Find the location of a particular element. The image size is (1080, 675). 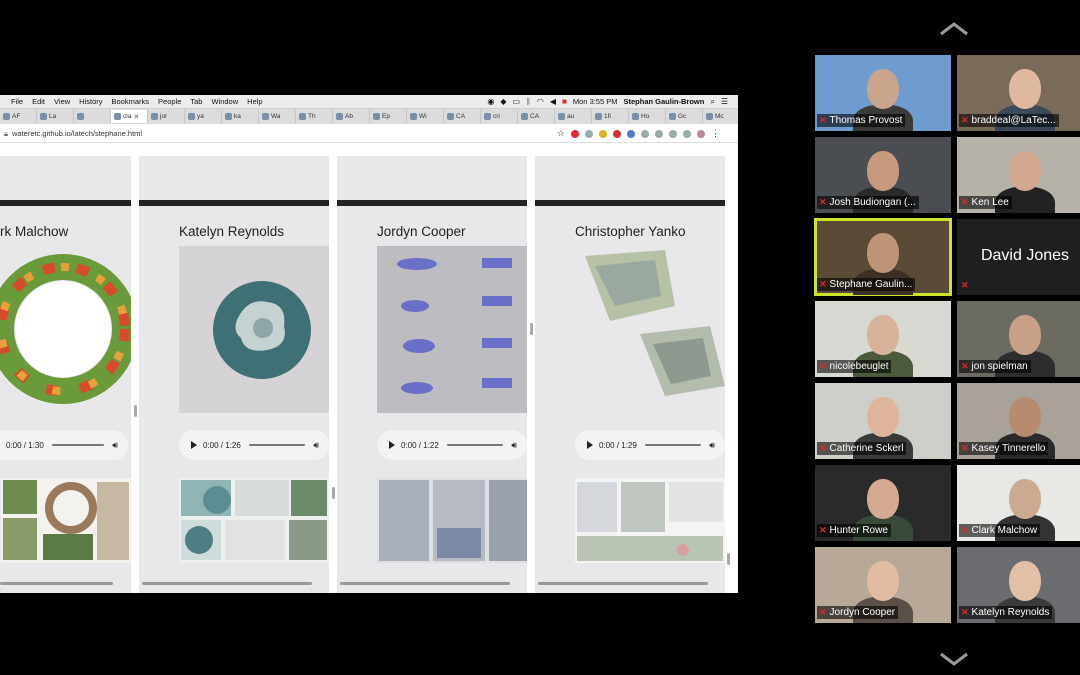

participant-tile: ✕ Ken Lee is located at coordinates (1018, 175).